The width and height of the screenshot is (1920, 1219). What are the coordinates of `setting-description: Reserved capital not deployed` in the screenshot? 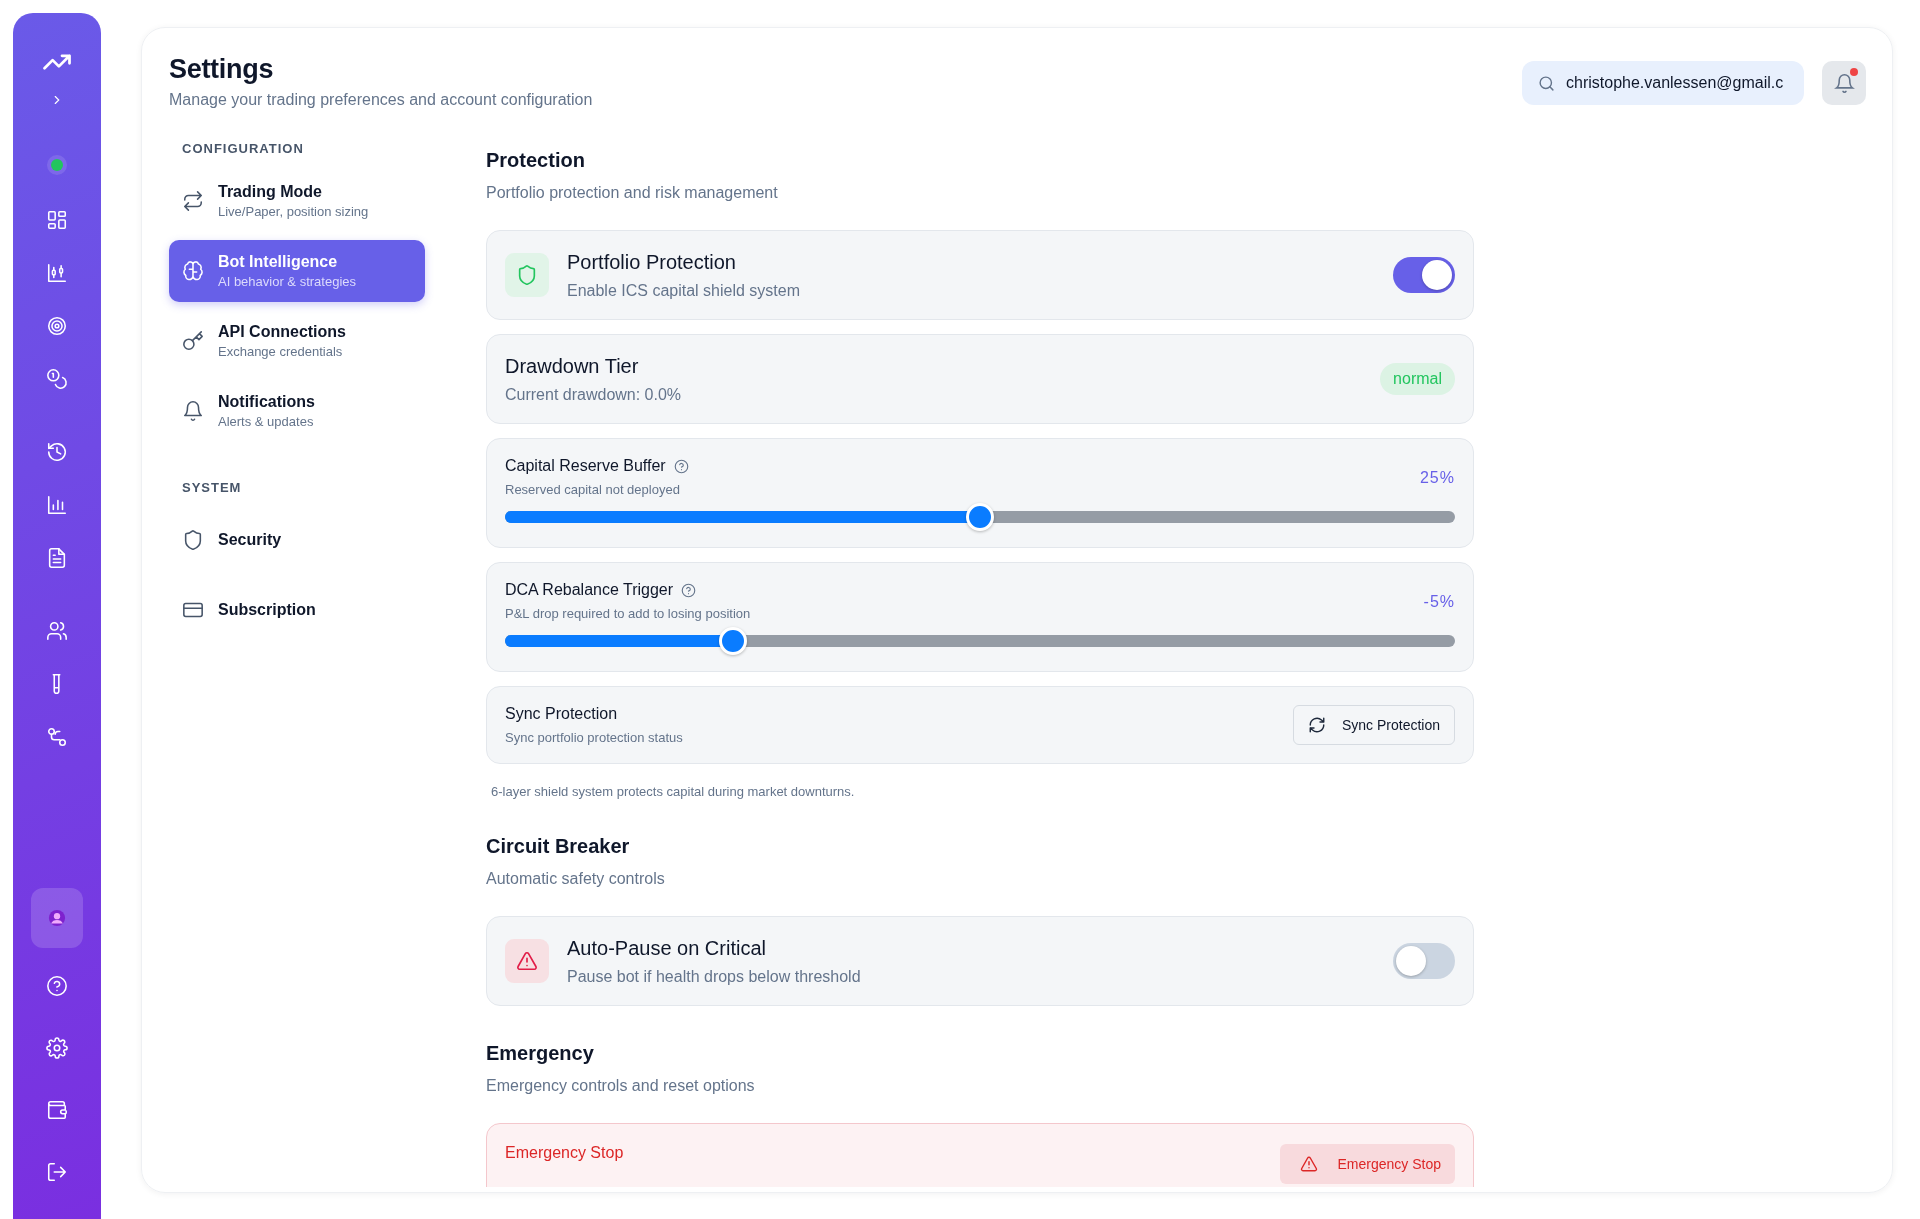 It's located at (593, 489).